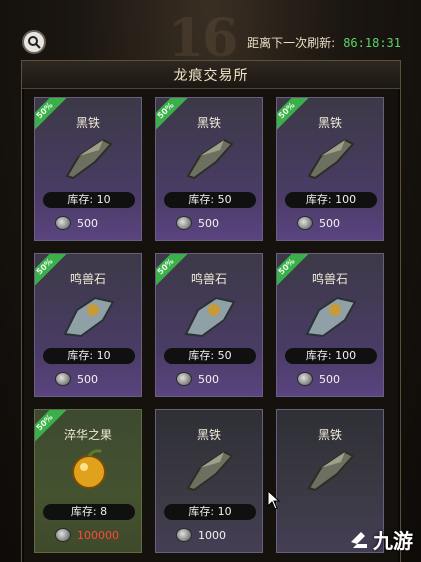 Image resolution: width=421 pixels, height=562 pixels. I want to click on golden-fruit-icon, so click(89, 469).